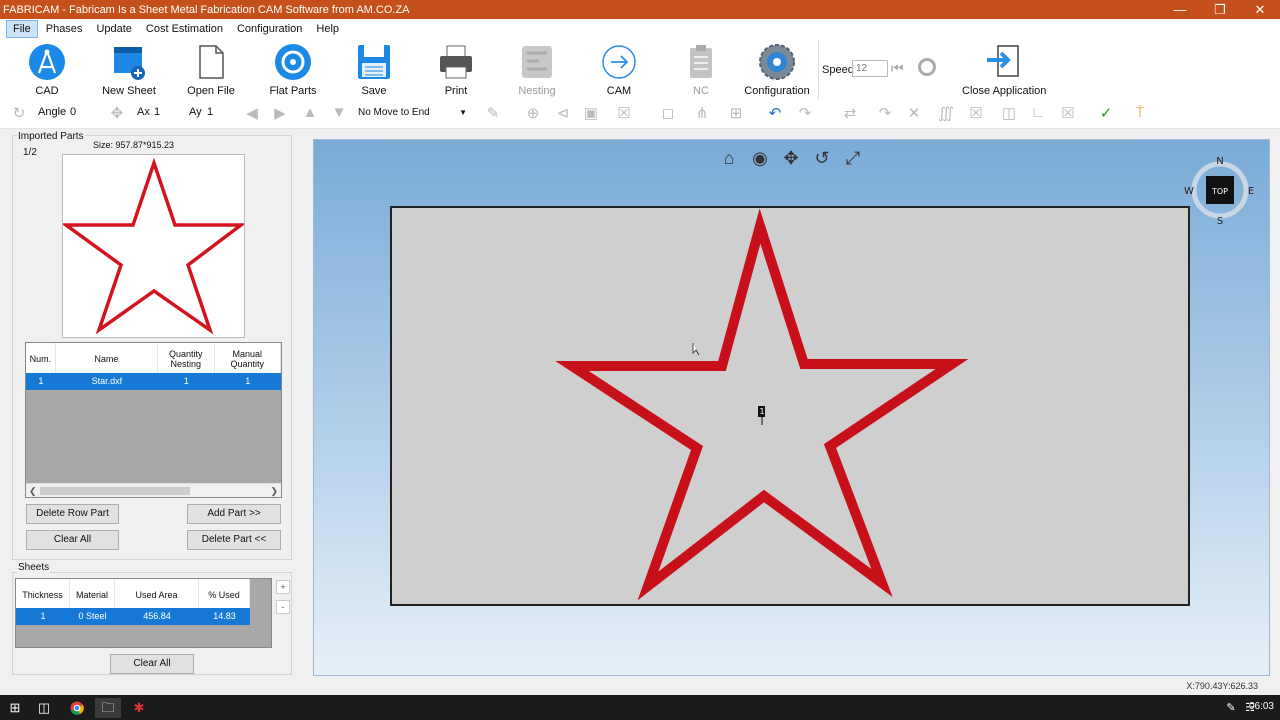 The width and height of the screenshot is (1280, 720). Describe the element at coordinates (153, 246) in the screenshot. I see `part-preview` at that location.